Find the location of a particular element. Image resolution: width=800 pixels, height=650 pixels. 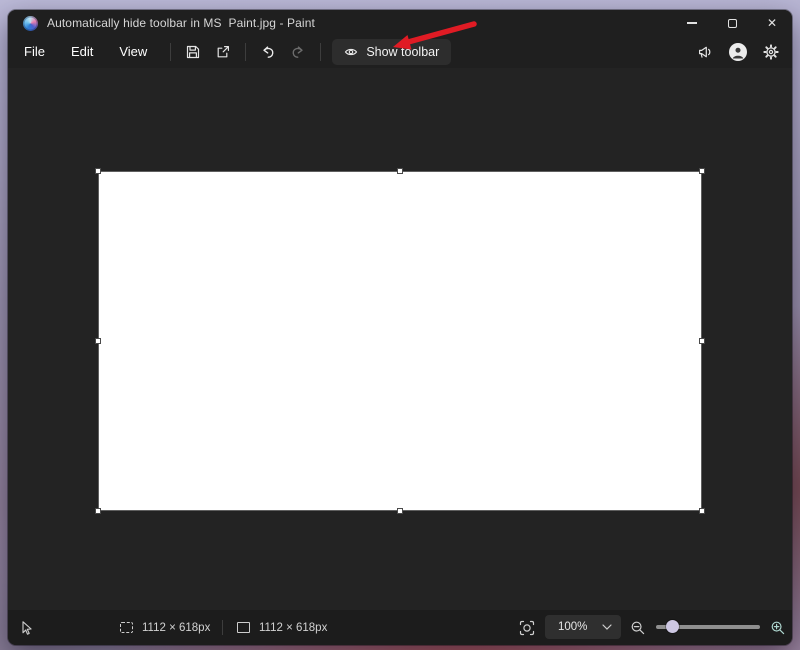

selection-size-icon is located at coordinates (126, 627).